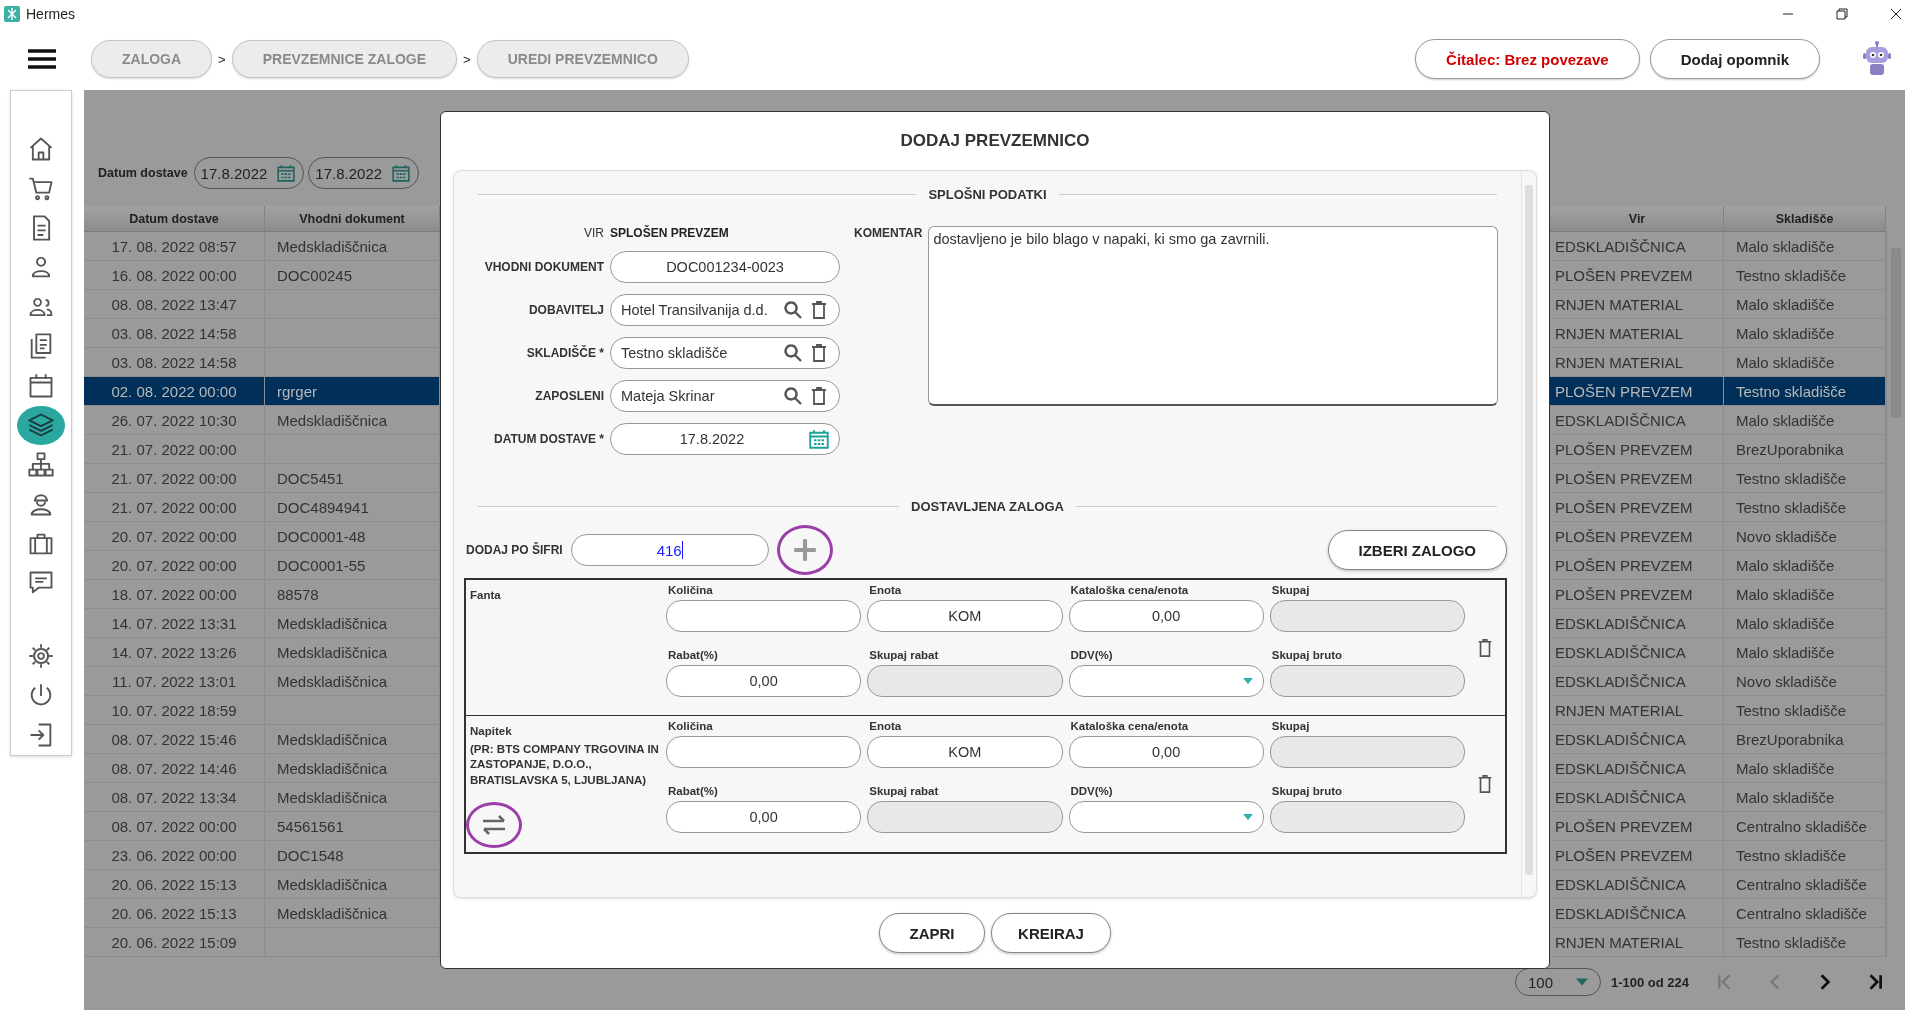  Describe the element at coordinates (1877, 59) in the screenshot. I see `robot-avatar-icon` at that location.